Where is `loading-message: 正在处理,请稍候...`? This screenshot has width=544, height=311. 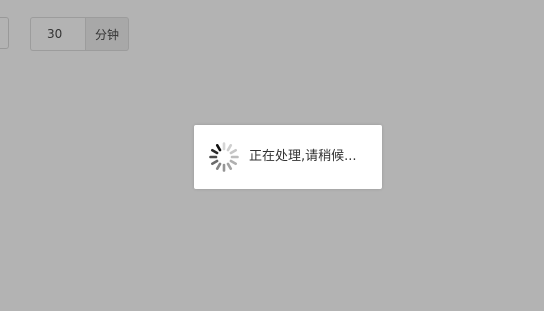 loading-message: 正在处理,请稍候... is located at coordinates (303, 156).